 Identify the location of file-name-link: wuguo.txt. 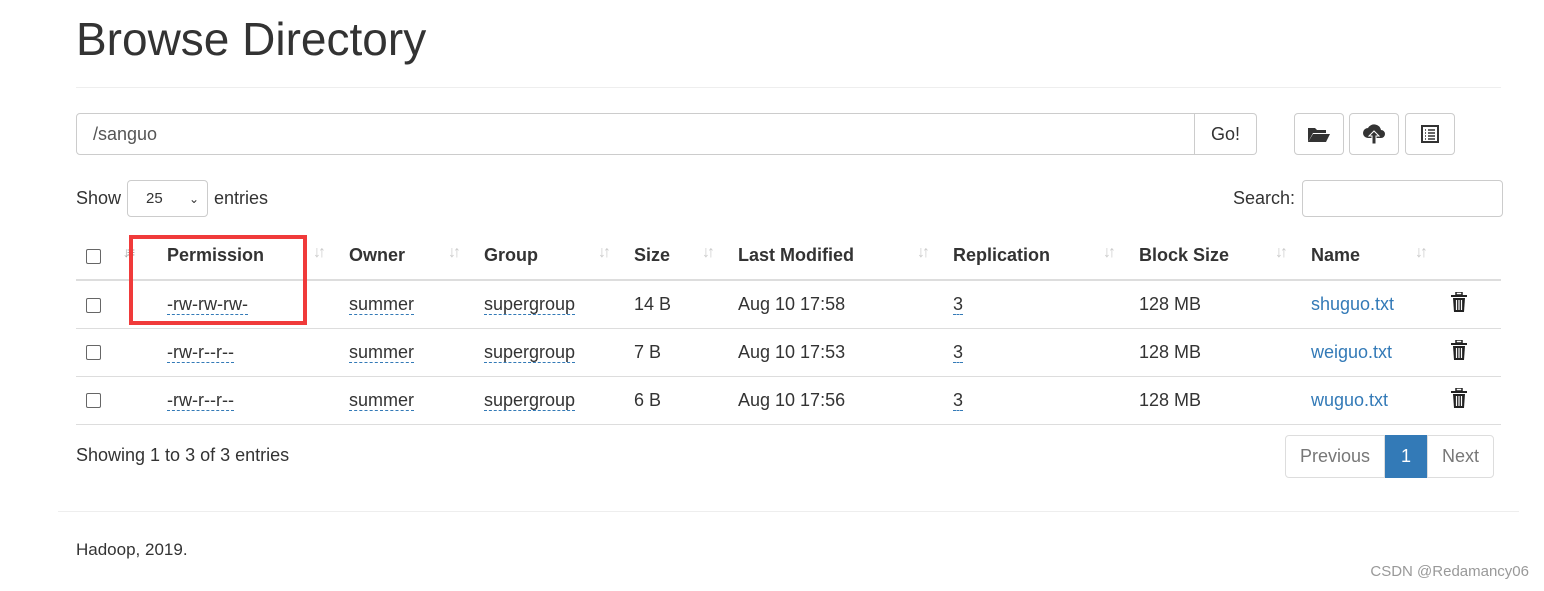
(1349, 400).